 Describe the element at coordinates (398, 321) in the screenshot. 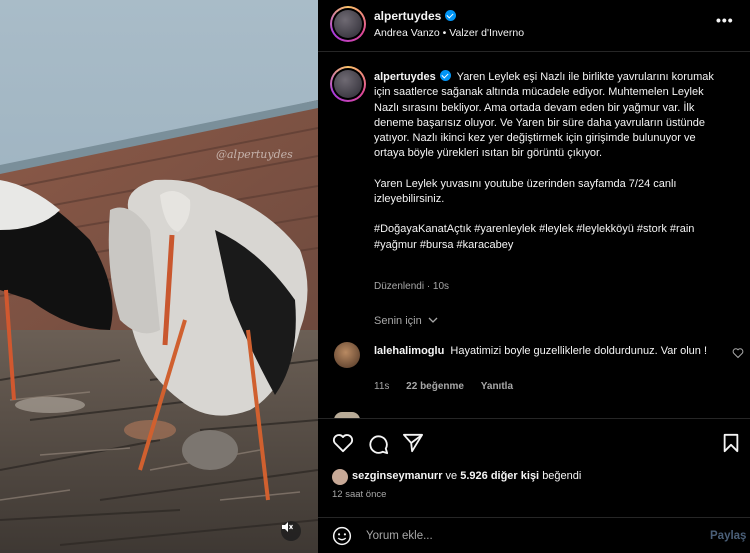

I see `for-you-label: Senin için` at that location.